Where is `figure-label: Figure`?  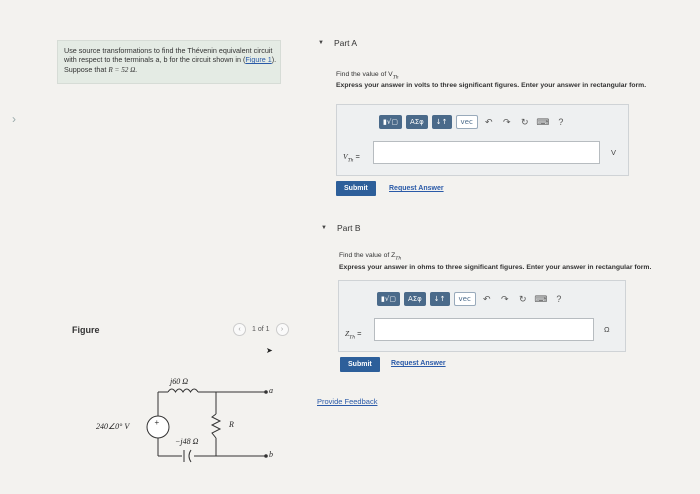
figure-label: Figure is located at coordinates (86, 330).